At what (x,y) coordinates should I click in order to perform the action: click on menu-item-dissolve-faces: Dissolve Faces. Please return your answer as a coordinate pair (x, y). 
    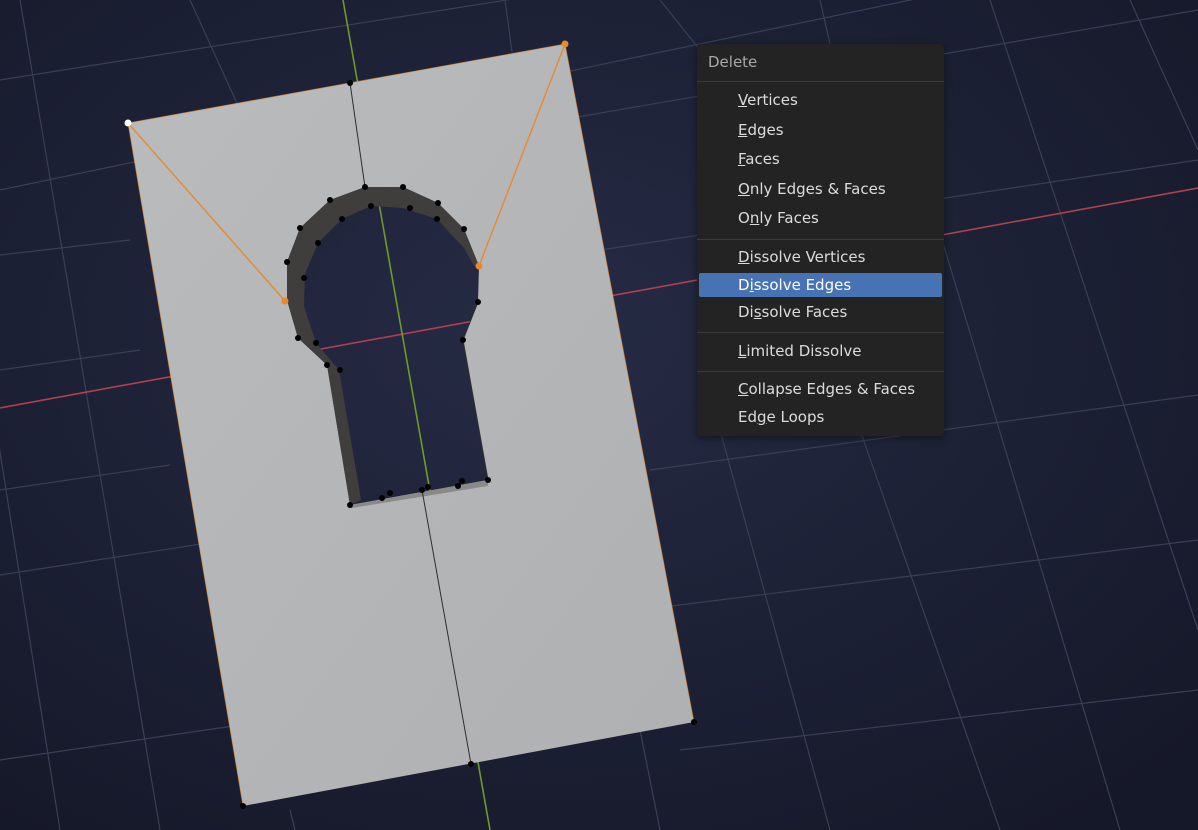
    Looking at the image, I should click on (820, 312).